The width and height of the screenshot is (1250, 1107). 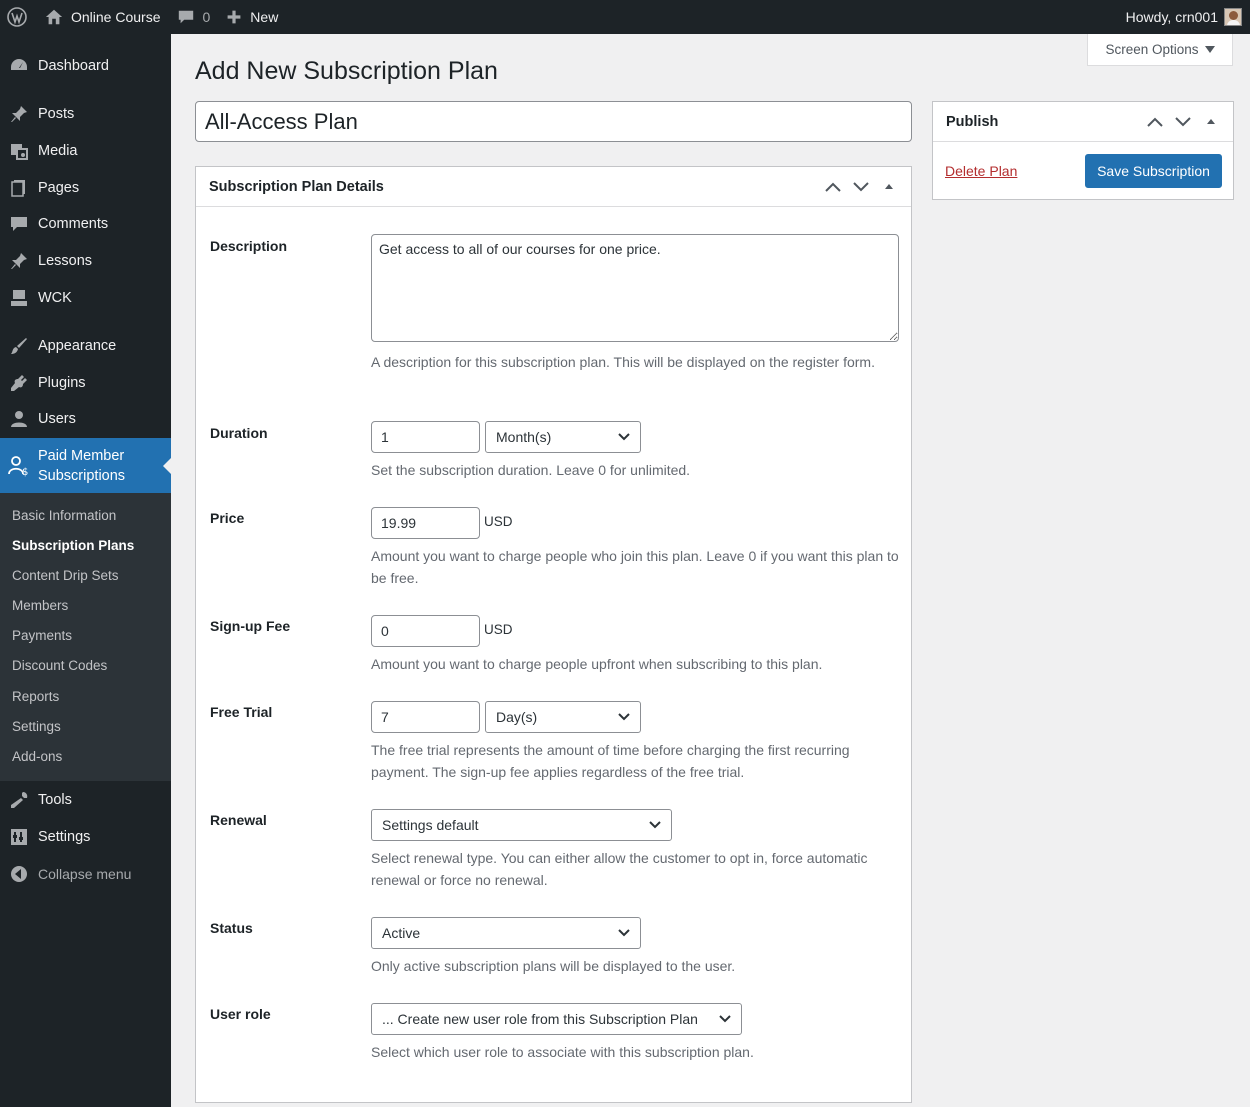 I want to click on signup-fee-input, so click(x=425, y=631).